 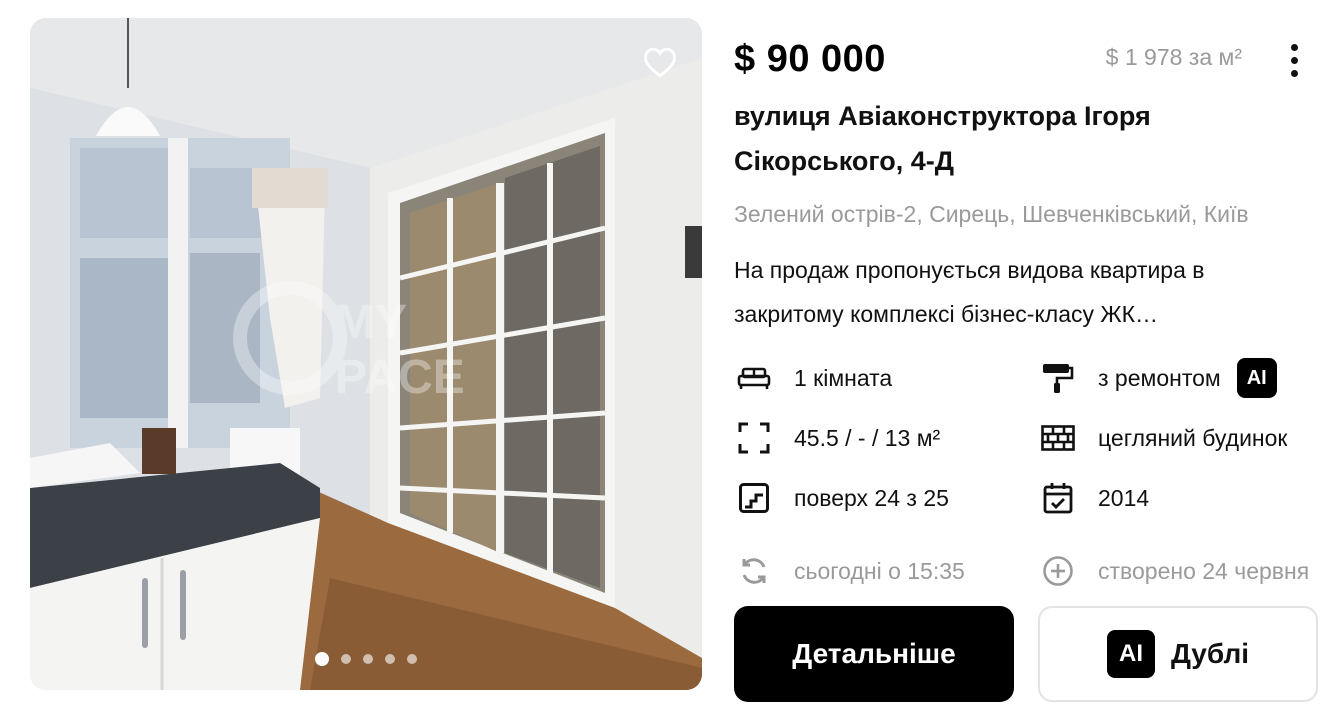 What do you see at coordinates (1173, 57) in the screenshot?
I see `price-per-m2: $ 1 978 за м²` at bounding box center [1173, 57].